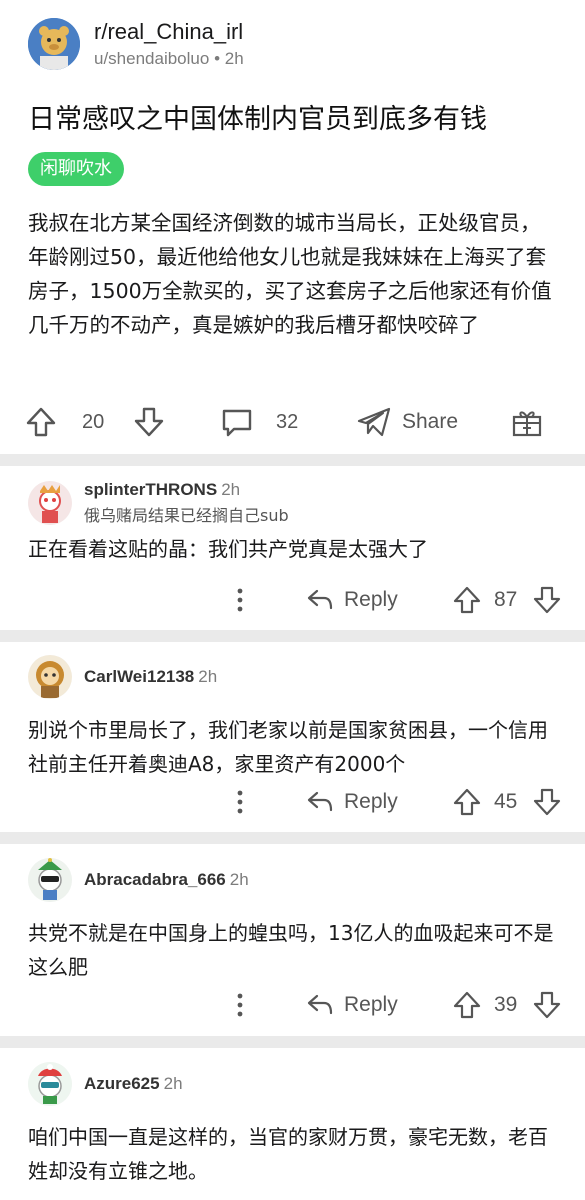 The height and width of the screenshot is (1200, 585). What do you see at coordinates (186, 503) in the screenshot?
I see `comment-user: splinterTHRONS 2h 俄乌赌局结果已经搁自己sub` at bounding box center [186, 503].